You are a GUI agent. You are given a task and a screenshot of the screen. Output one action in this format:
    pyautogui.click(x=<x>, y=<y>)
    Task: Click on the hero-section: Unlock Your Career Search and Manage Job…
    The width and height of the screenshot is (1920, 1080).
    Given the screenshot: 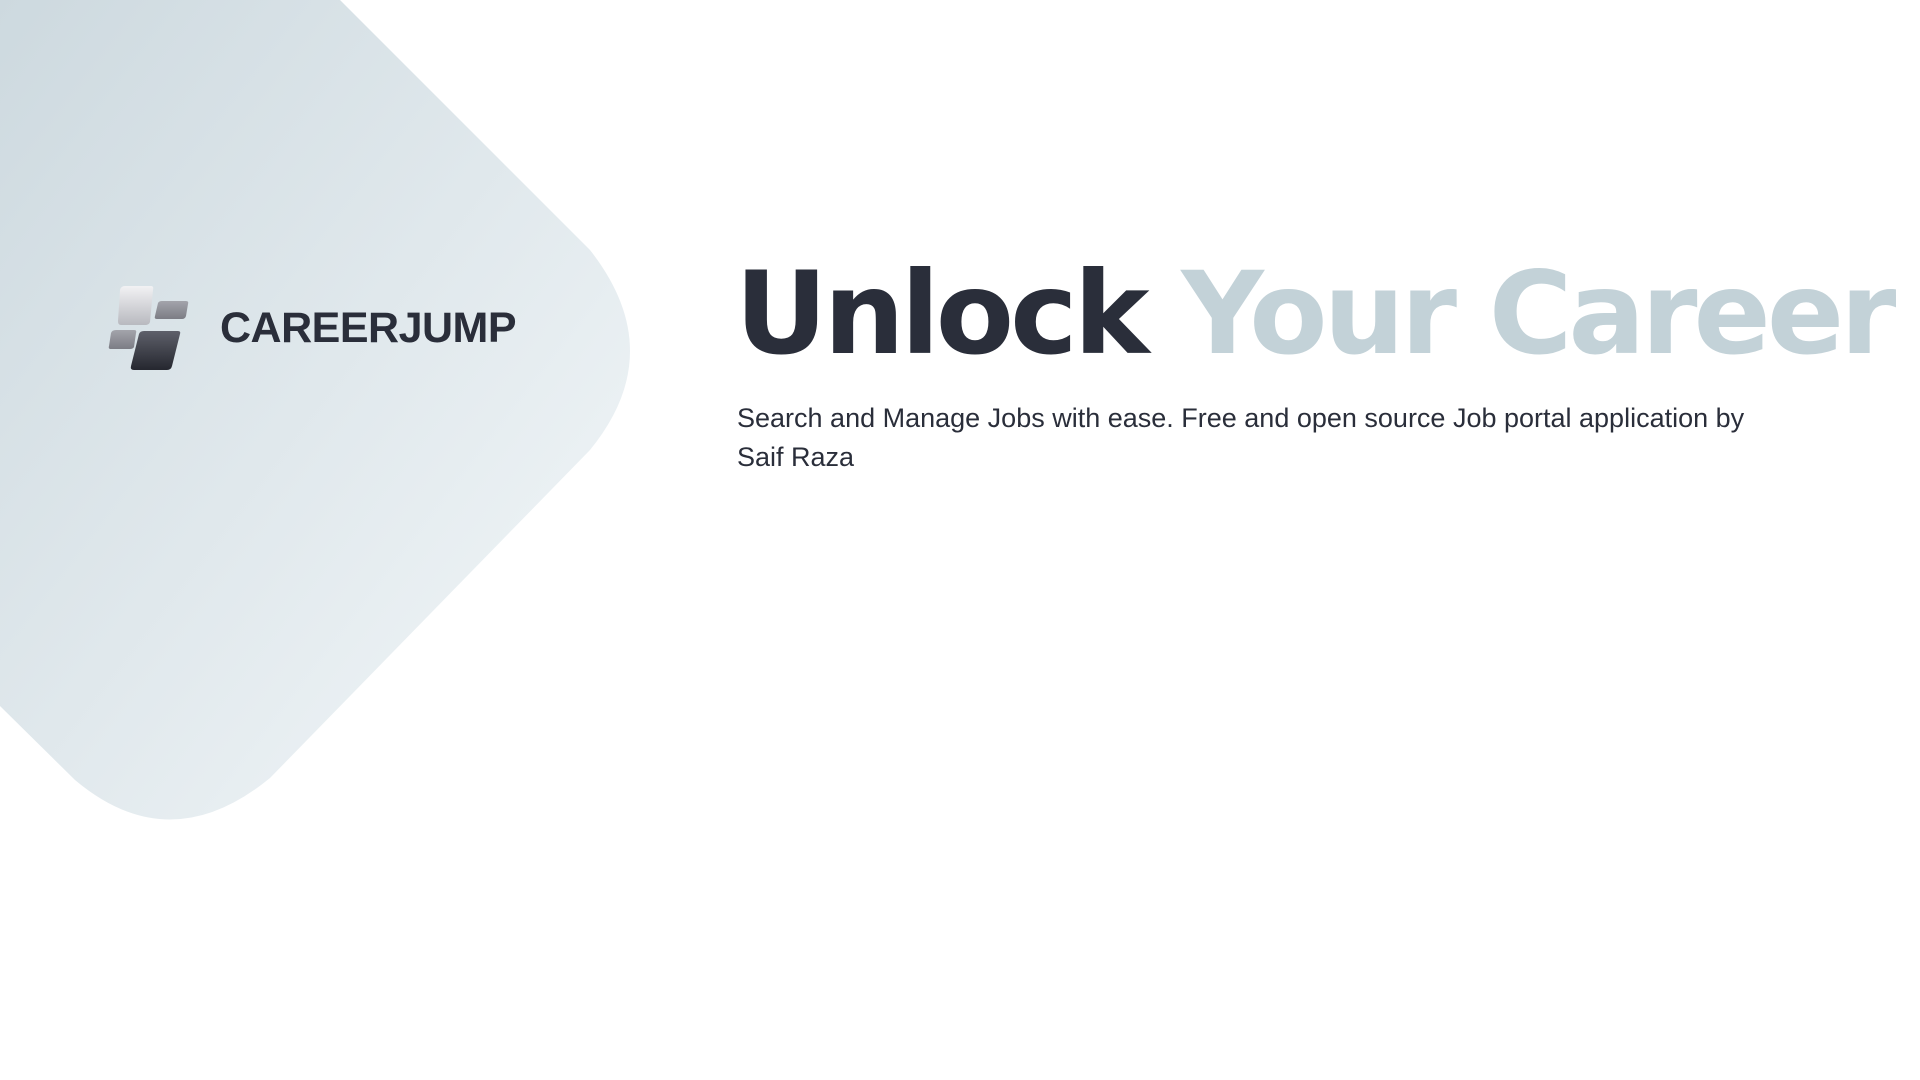 What is the action you would take?
    pyautogui.click(x=1315, y=362)
    